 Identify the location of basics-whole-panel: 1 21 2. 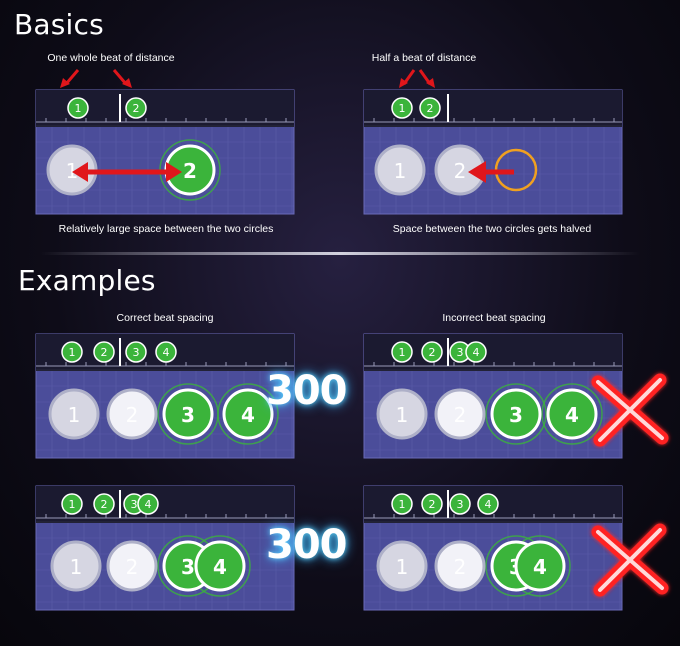
(165, 152).